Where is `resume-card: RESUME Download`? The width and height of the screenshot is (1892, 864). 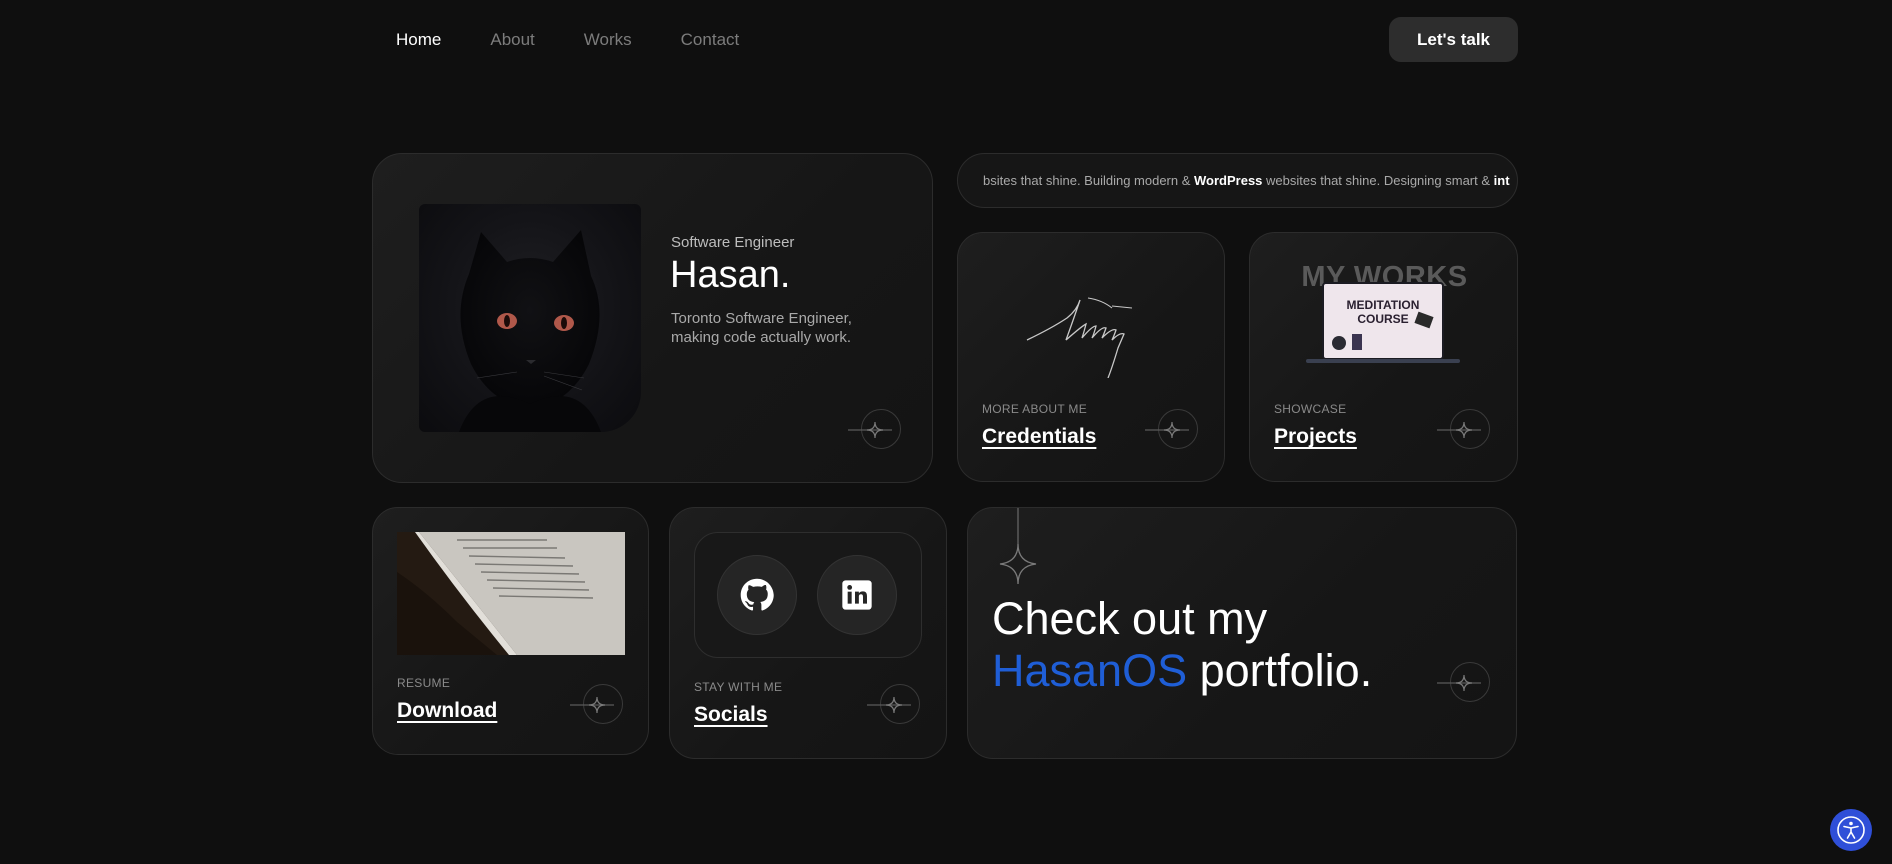
resume-card: RESUME Download is located at coordinates (510, 631).